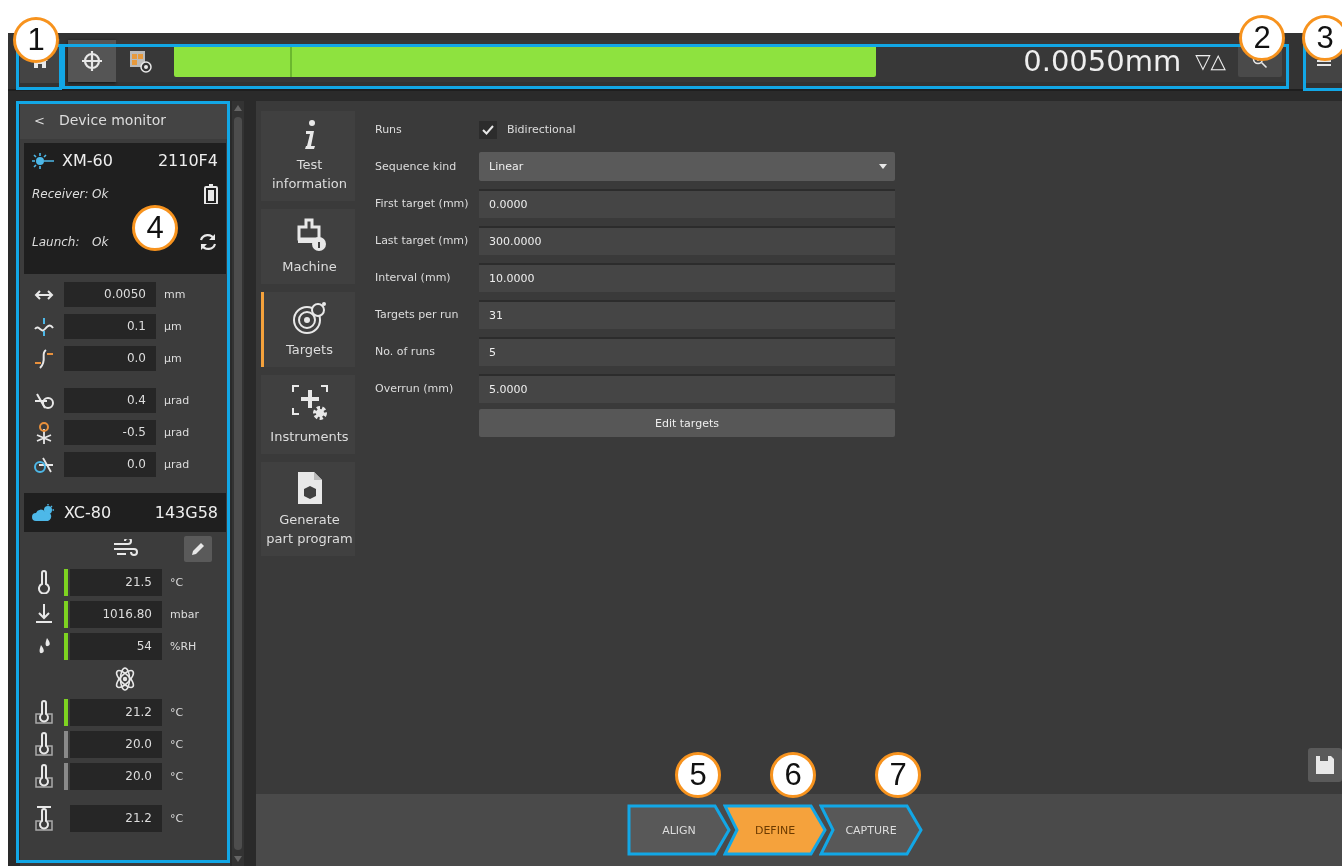 The width and height of the screenshot is (1342, 866). I want to click on field-label: Interval (mm), so click(413, 277).